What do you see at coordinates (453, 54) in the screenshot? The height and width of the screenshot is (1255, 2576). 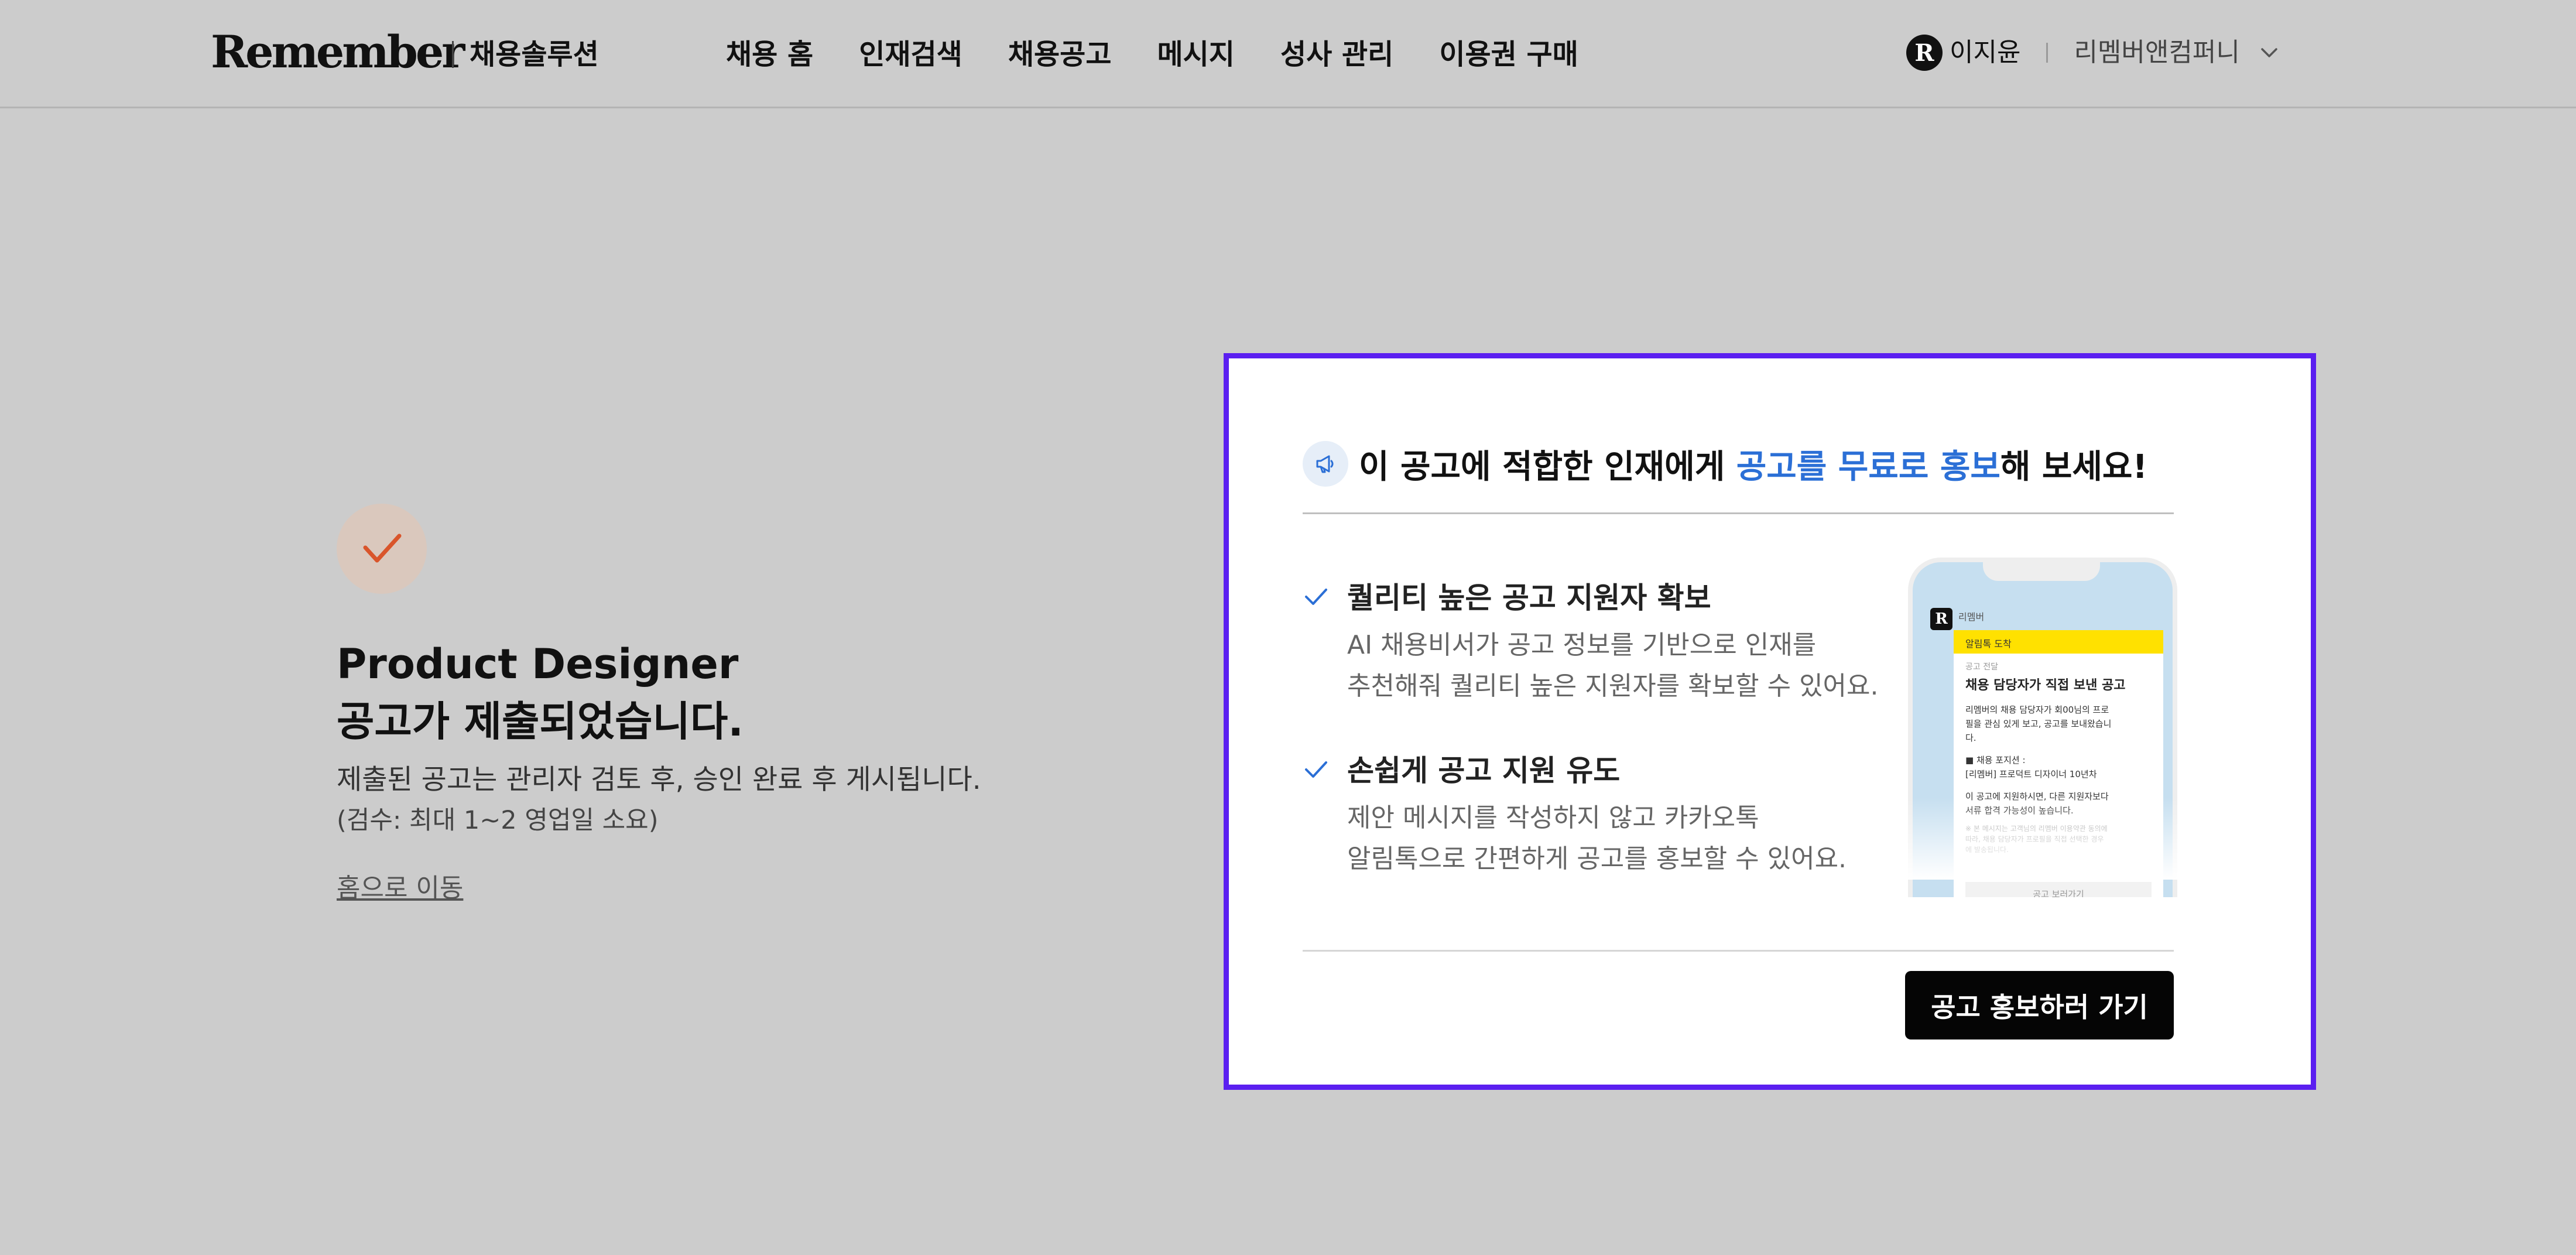 I see `logo-divider` at bounding box center [453, 54].